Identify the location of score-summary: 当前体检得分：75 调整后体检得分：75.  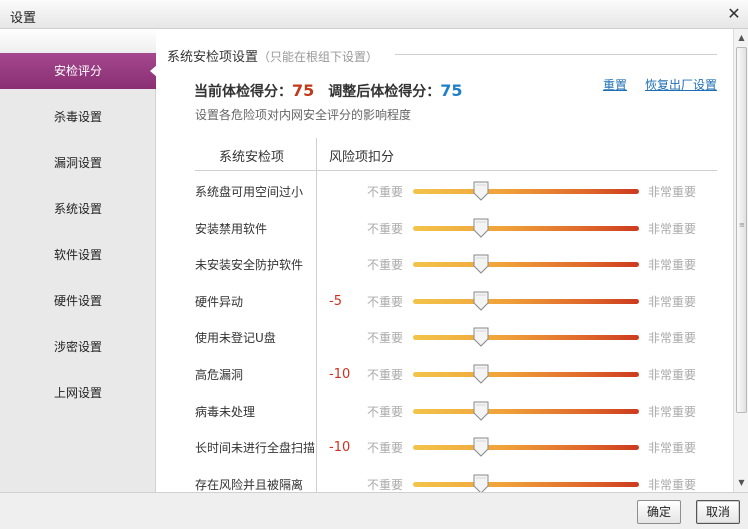
(328, 91).